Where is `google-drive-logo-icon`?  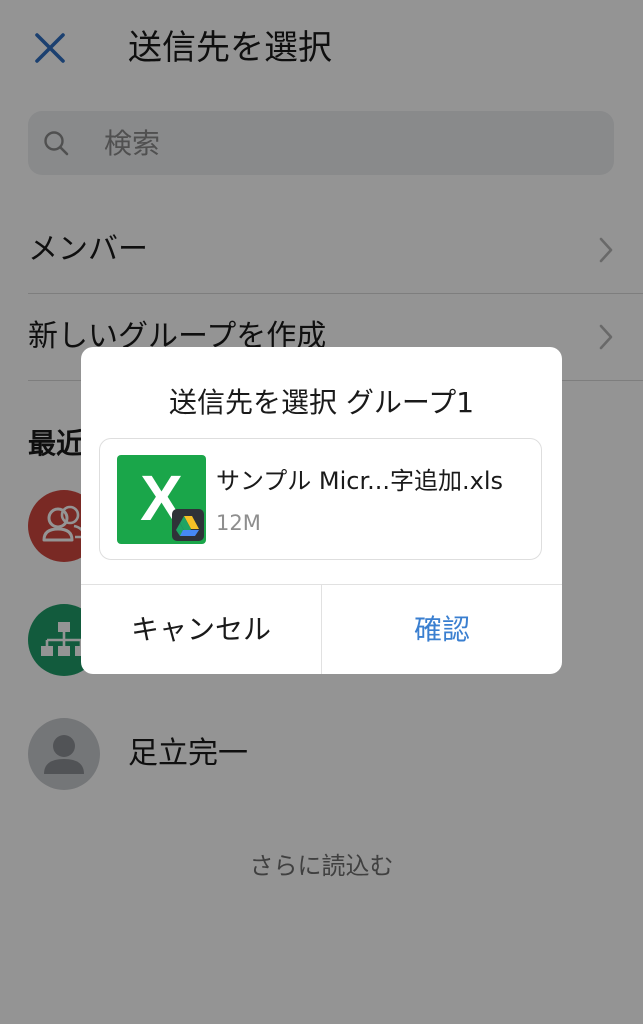
google-drive-logo-icon is located at coordinates (187, 526).